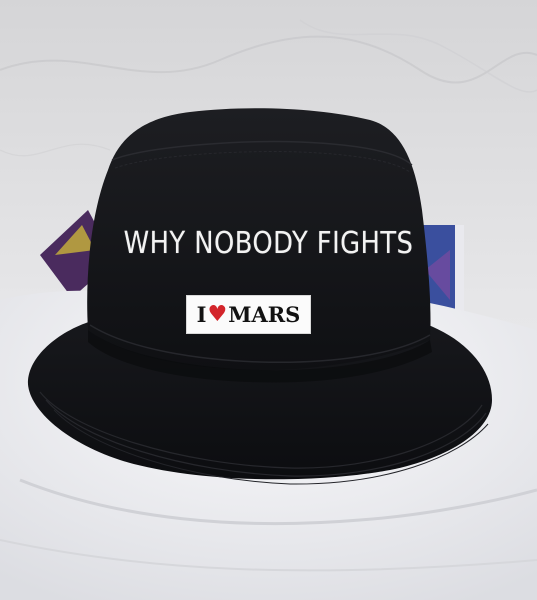 The width and height of the screenshot is (537, 600). Describe the element at coordinates (217, 314) in the screenshot. I see `heart-icon: ♥` at that location.